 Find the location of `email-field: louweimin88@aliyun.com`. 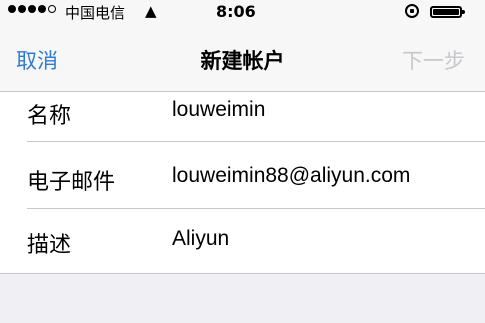

email-field: louweimin88@aliyun.com is located at coordinates (291, 176).